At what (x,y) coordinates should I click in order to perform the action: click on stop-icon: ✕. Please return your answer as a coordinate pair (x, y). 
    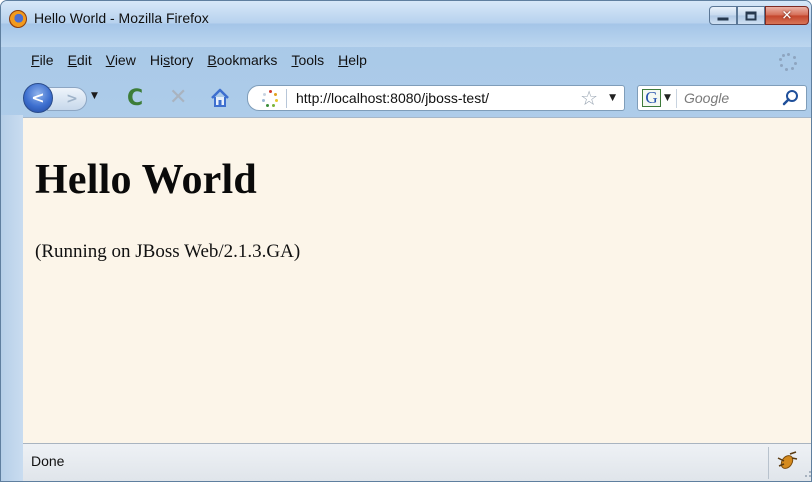
    Looking at the image, I should click on (178, 98).